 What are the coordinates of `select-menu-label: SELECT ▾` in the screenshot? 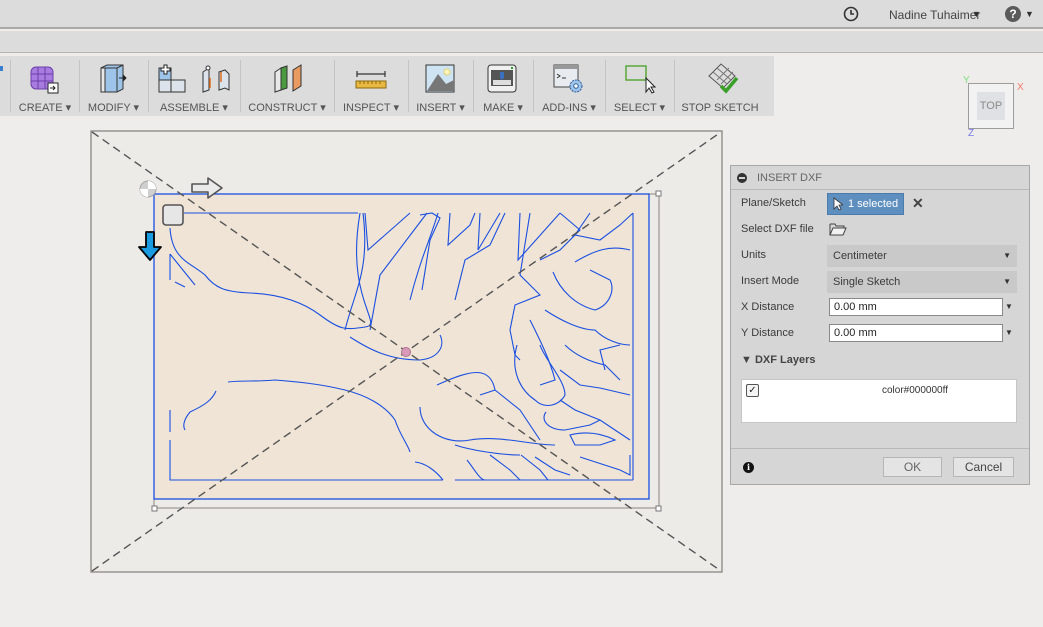 It's located at (639, 108).